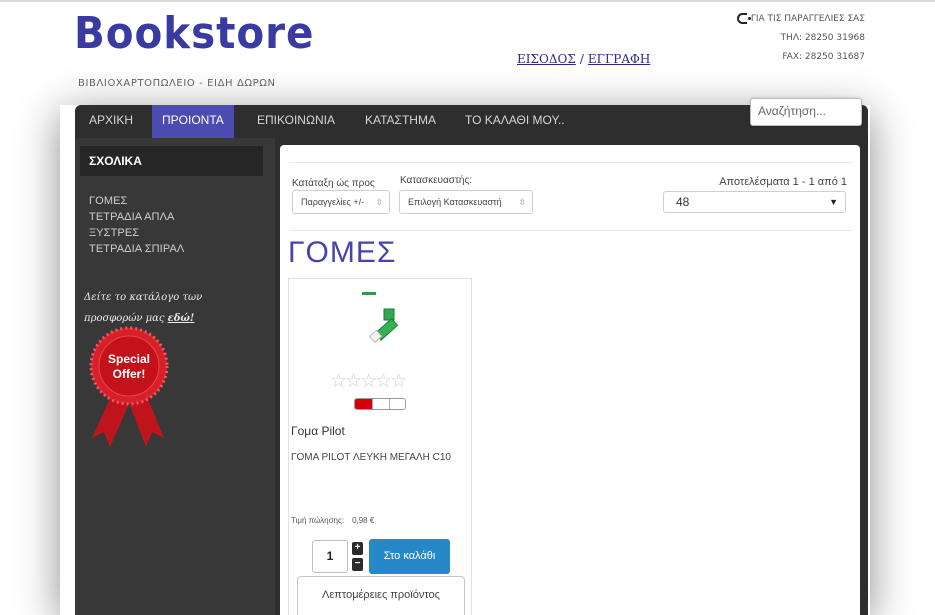  What do you see at coordinates (368, 381) in the screenshot?
I see `rating-stars: ☆☆☆☆☆` at bounding box center [368, 381].